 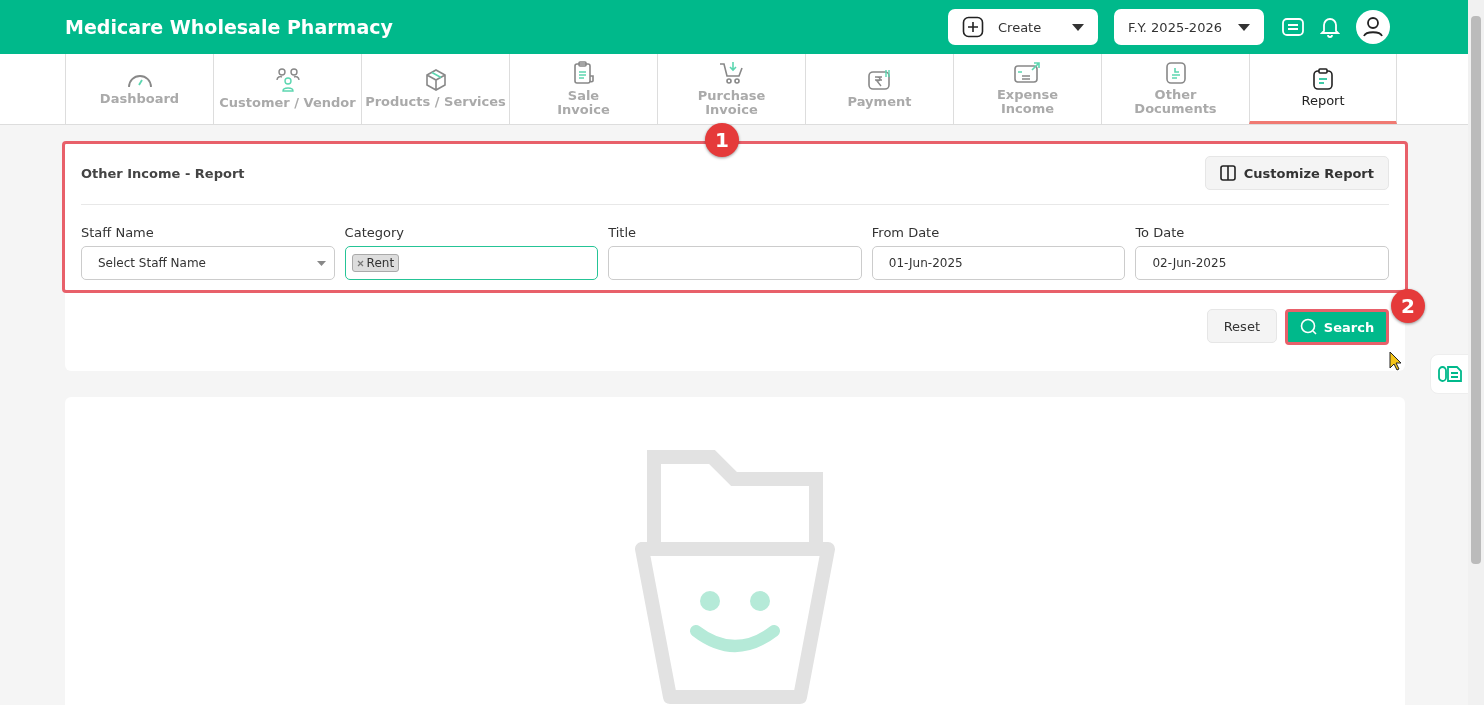 What do you see at coordinates (998, 263) in the screenshot?
I see `input-field: 01-Jun-2025` at bounding box center [998, 263].